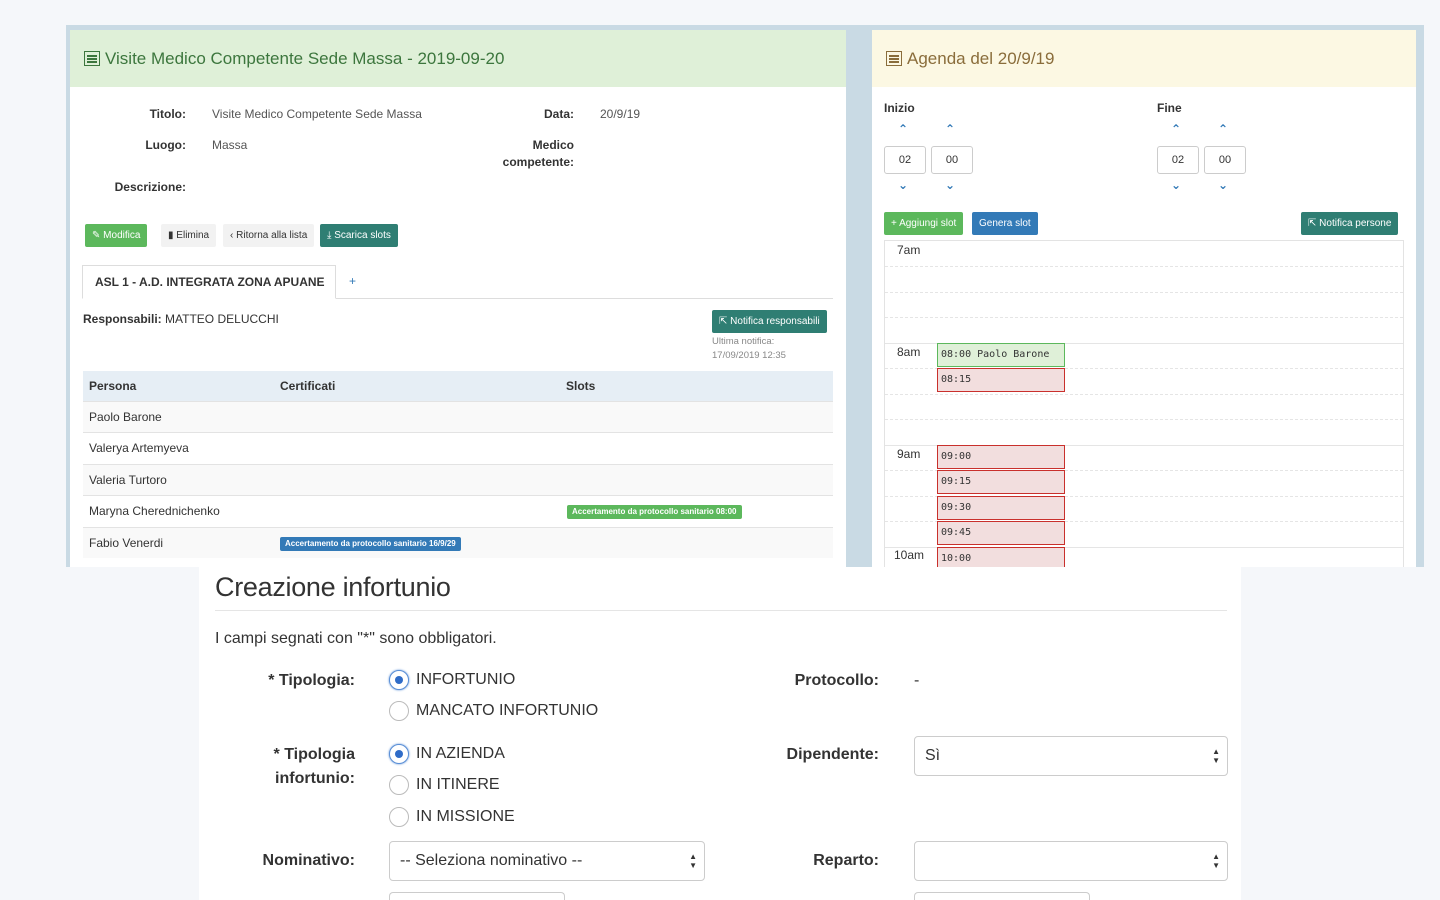  I want to click on notifica-persone-button: ⇱ Notifica persone, so click(1350, 223).